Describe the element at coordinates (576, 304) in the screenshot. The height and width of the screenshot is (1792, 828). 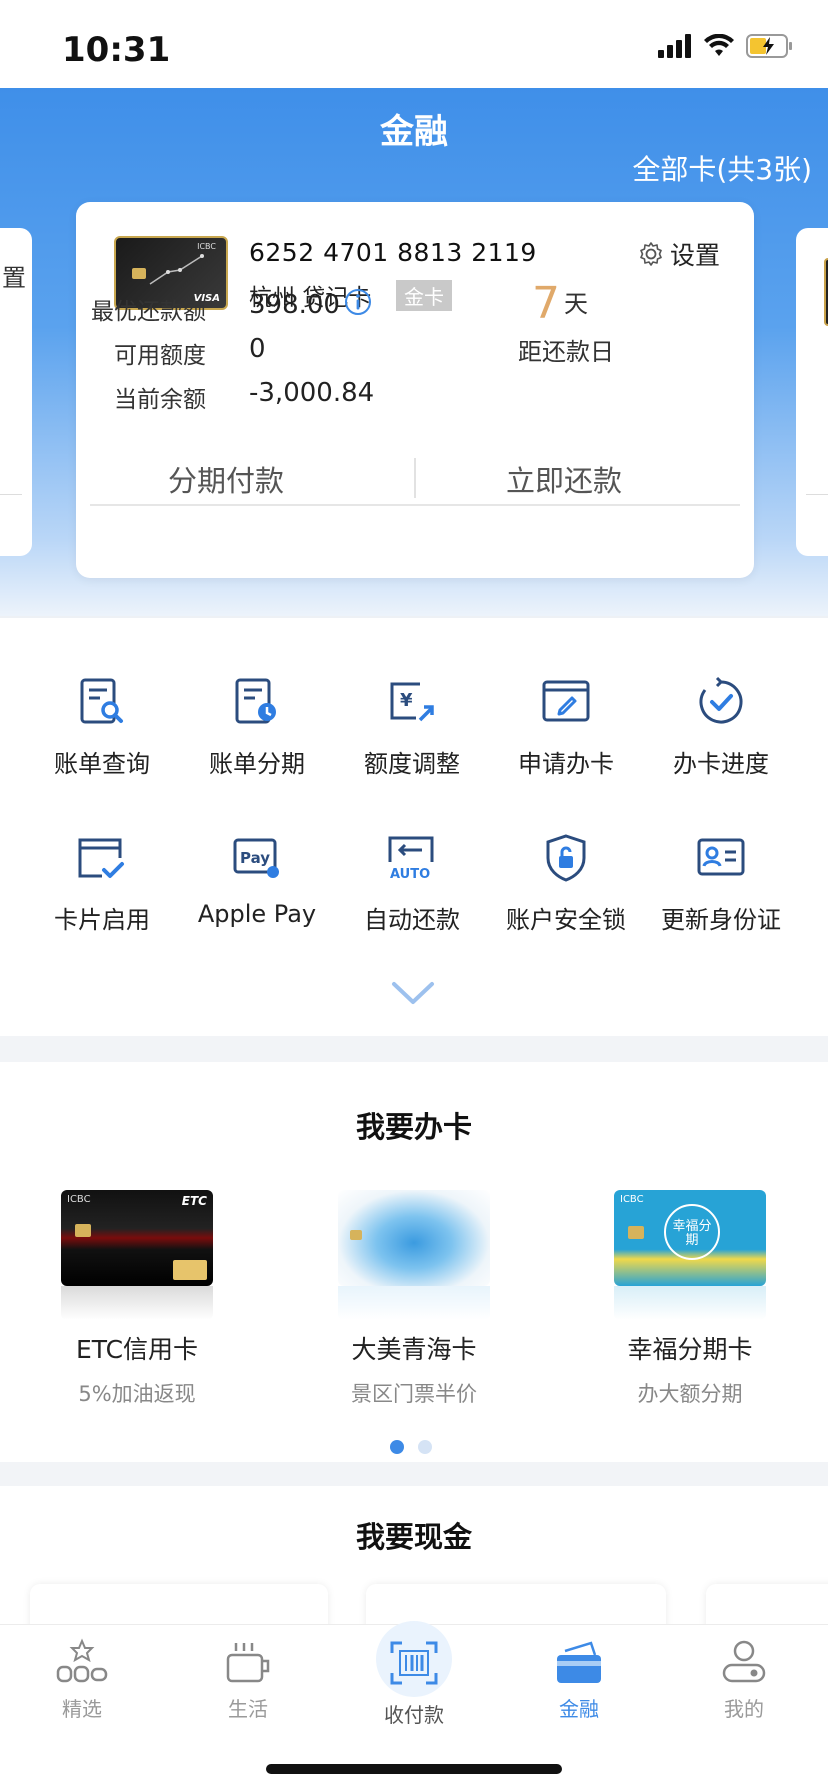
I see `days-unit: 天` at that location.